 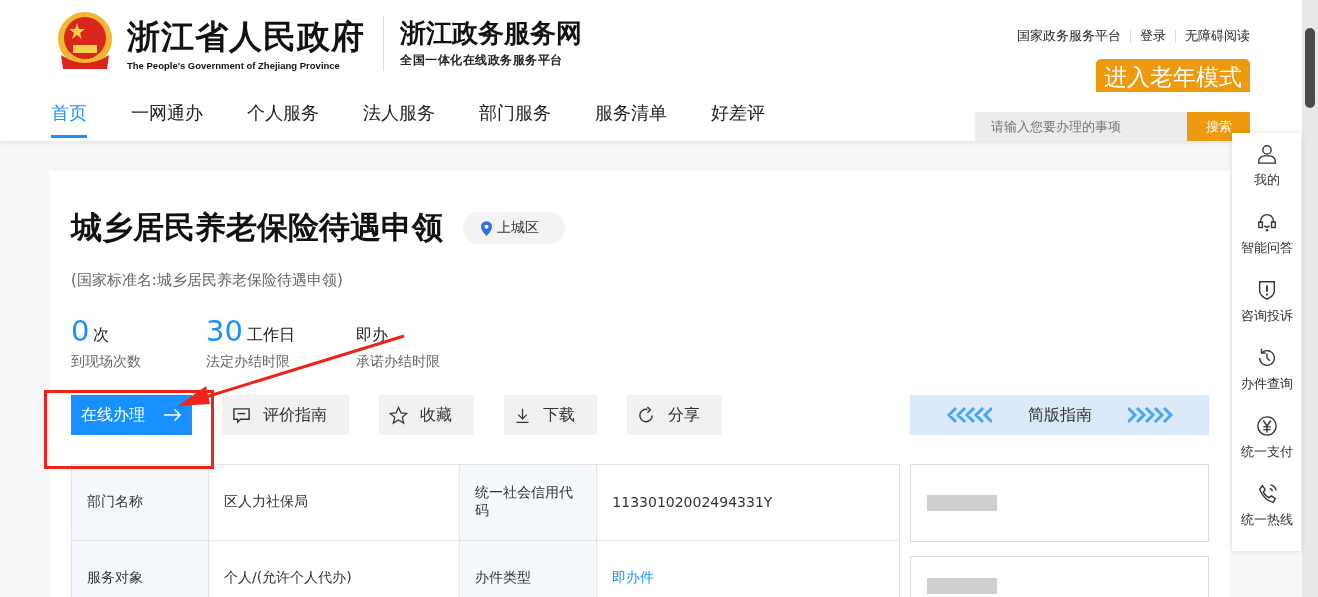 What do you see at coordinates (426, 415) in the screenshot?
I see `action-button: 收藏` at bounding box center [426, 415].